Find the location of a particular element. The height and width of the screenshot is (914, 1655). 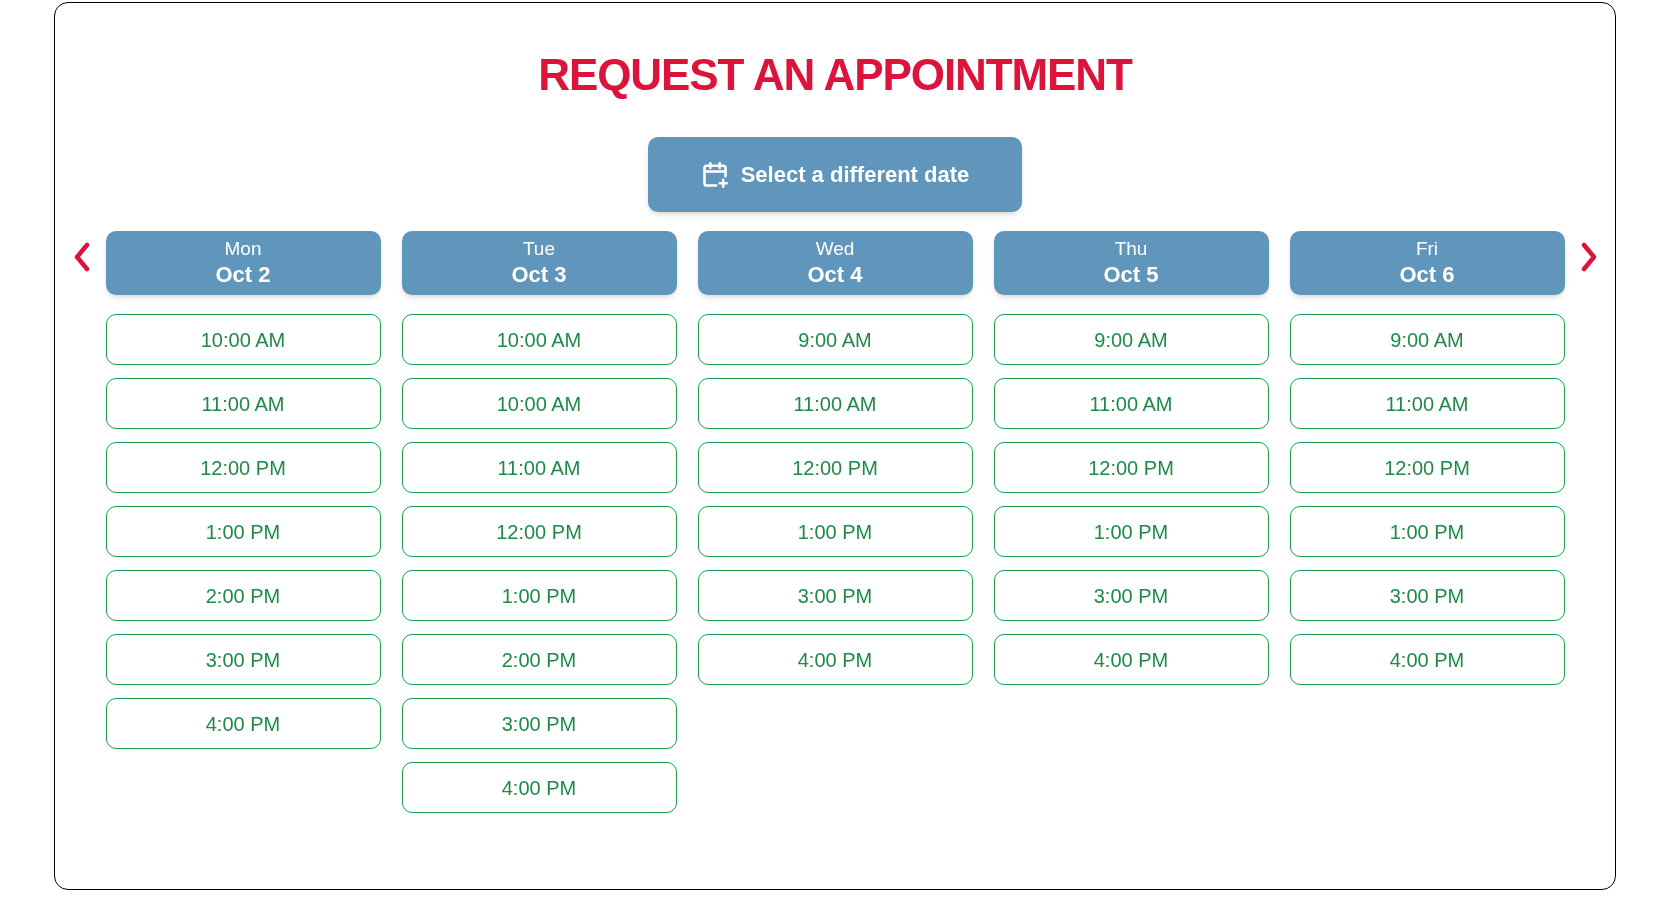

date-label: Oct 3 is located at coordinates (539, 275).